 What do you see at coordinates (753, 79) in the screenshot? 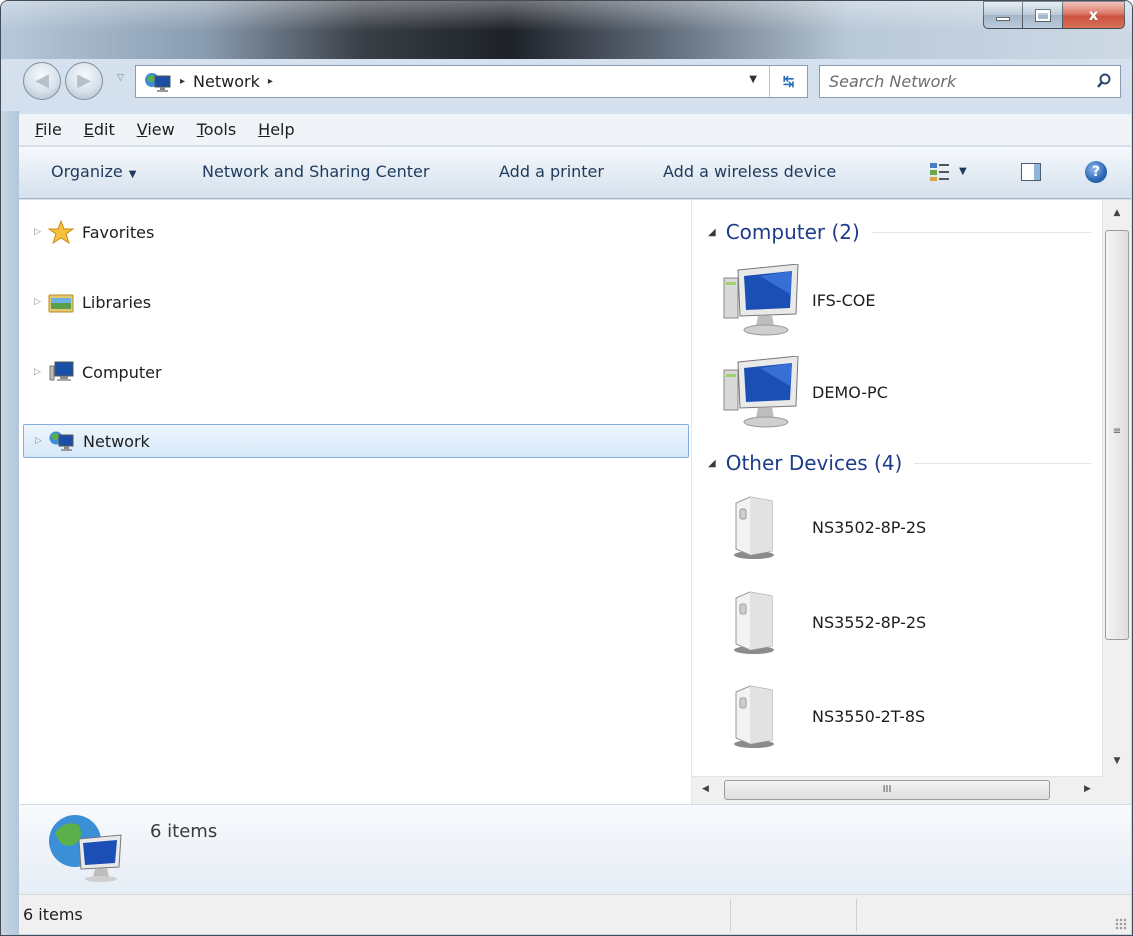
I see `address-dropdown-icon: ▼` at bounding box center [753, 79].